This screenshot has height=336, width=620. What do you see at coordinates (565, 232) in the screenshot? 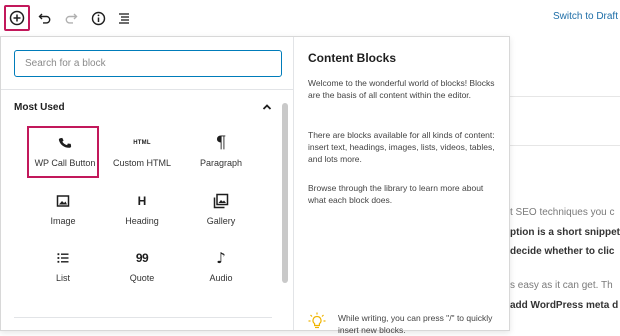
I see `editor-text-line: ption is a short snippet,` at bounding box center [565, 232].